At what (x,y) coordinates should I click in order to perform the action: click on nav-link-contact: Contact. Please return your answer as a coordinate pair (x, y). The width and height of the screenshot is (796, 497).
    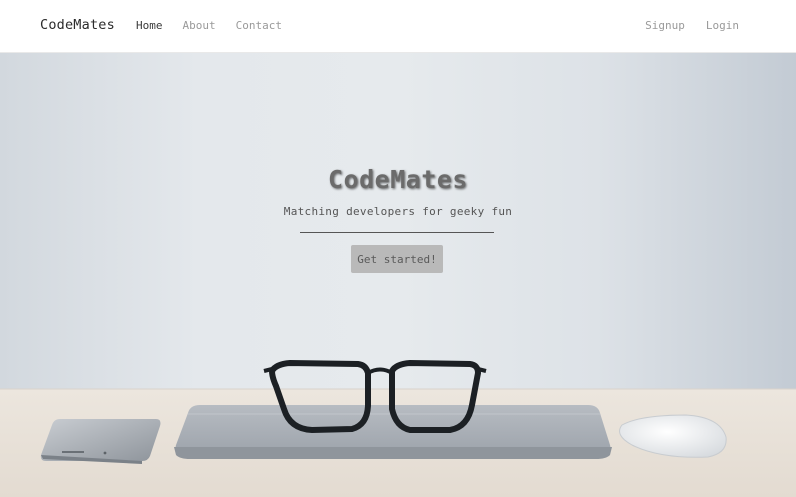
    Looking at the image, I should click on (259, 25).